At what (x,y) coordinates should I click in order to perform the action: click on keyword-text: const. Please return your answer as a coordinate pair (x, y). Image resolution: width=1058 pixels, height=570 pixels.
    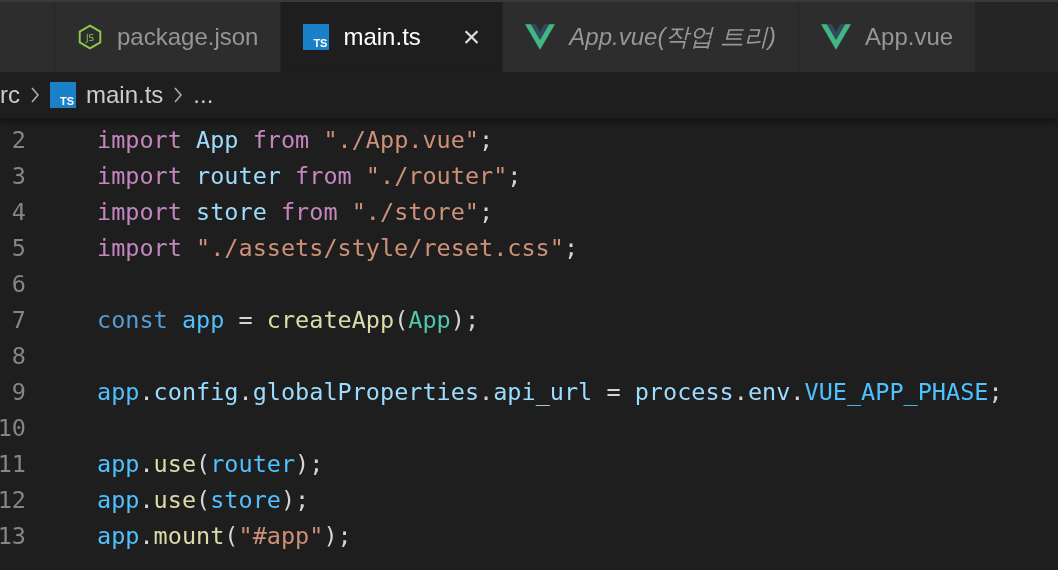
    Looking at the image, I should click on (133, 320).